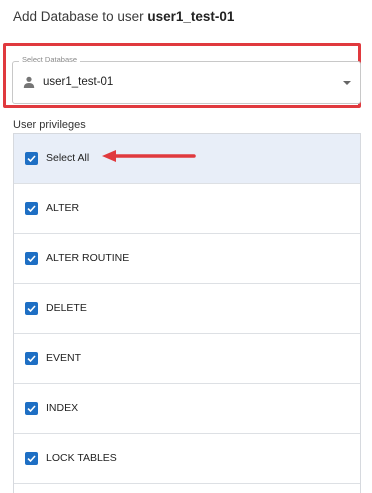 Image resolution: width=372 pixels, height=493 pixels. What do you see at coordinates (49, 125) in the screenshot?
I see `user-privileges-label: User privileges` at bounding box center [49, 125].